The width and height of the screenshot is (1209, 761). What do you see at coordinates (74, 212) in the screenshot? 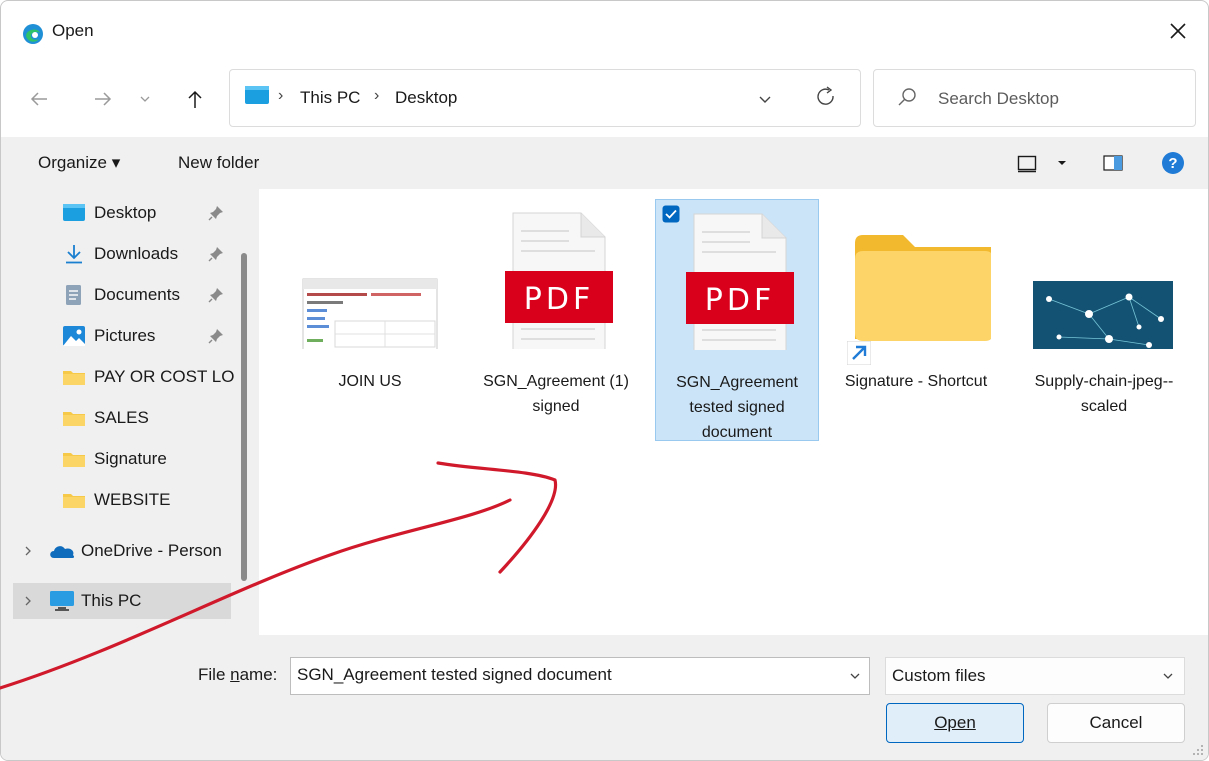
I see `desktop-folder-icon` at bounding box center [74, 212].